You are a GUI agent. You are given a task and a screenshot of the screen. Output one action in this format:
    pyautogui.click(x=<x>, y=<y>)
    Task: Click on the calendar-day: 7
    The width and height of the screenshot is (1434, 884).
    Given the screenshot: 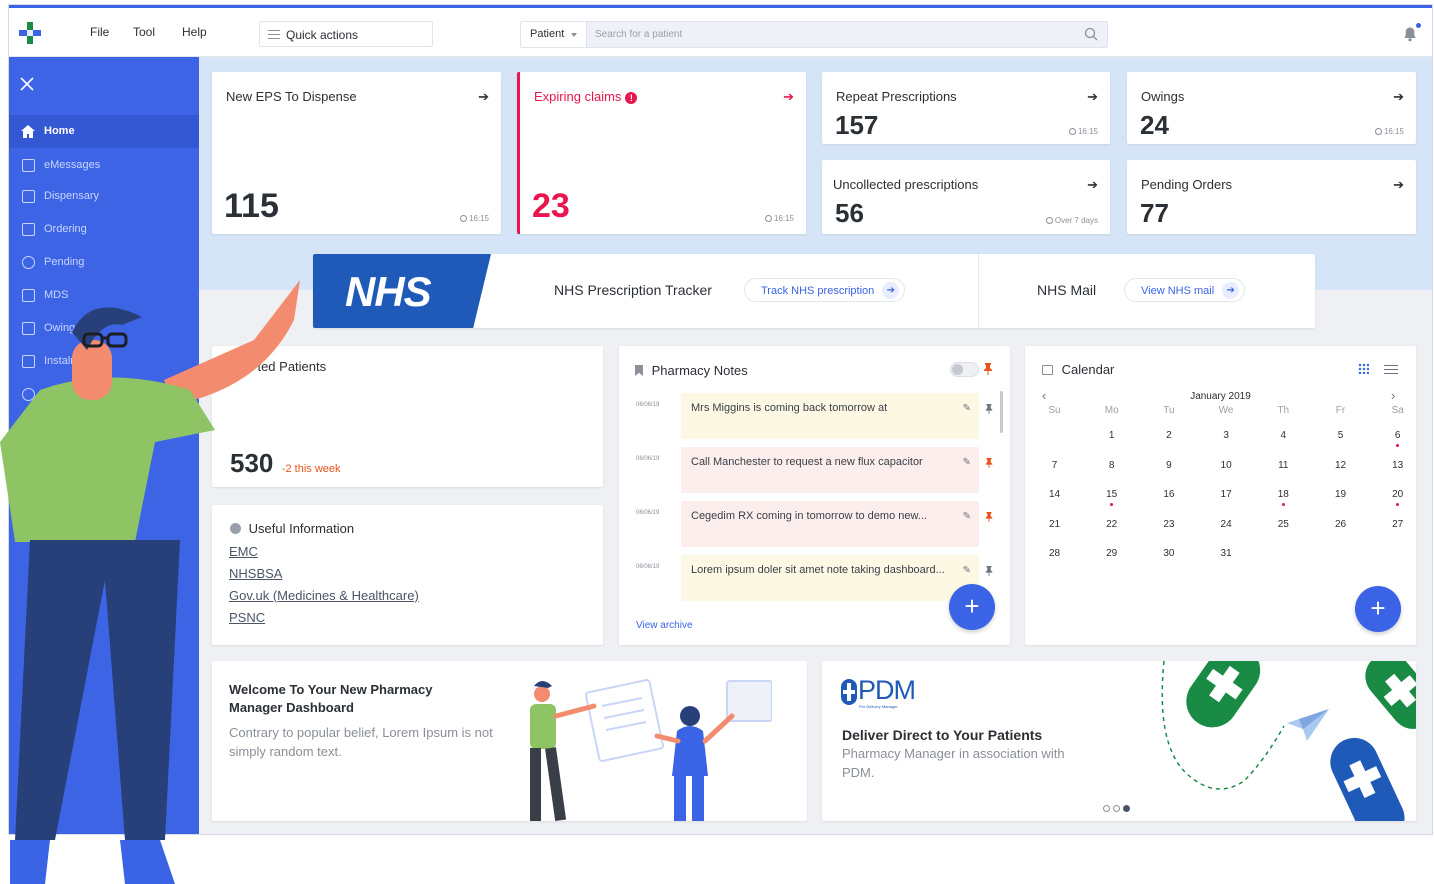 What is the action you would take?
    pyautogui.click(x=1054, y=466)
    